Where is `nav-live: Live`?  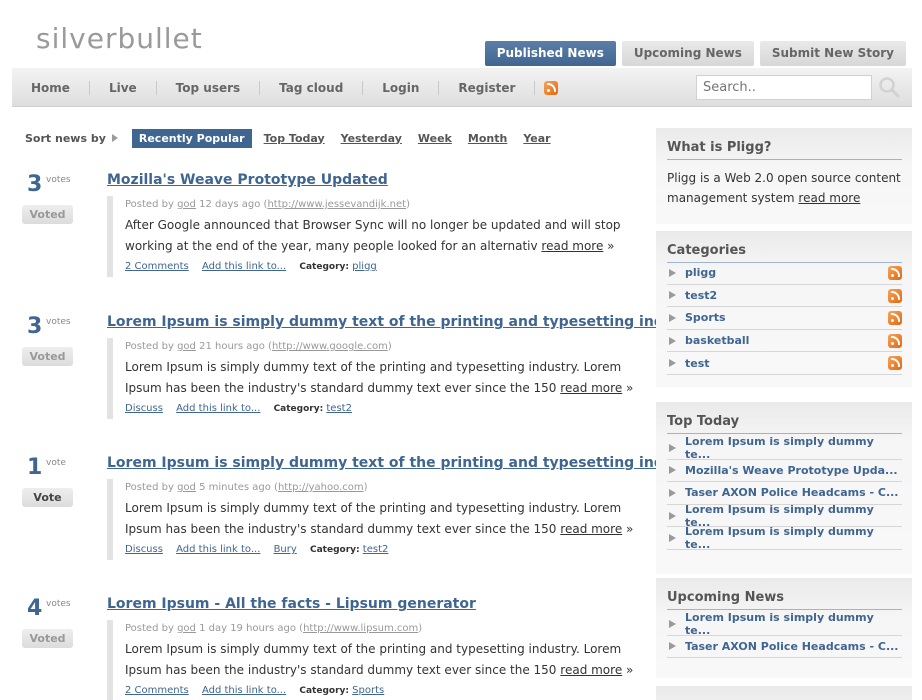 nav-live: Live is located at coordinates (123, 87).